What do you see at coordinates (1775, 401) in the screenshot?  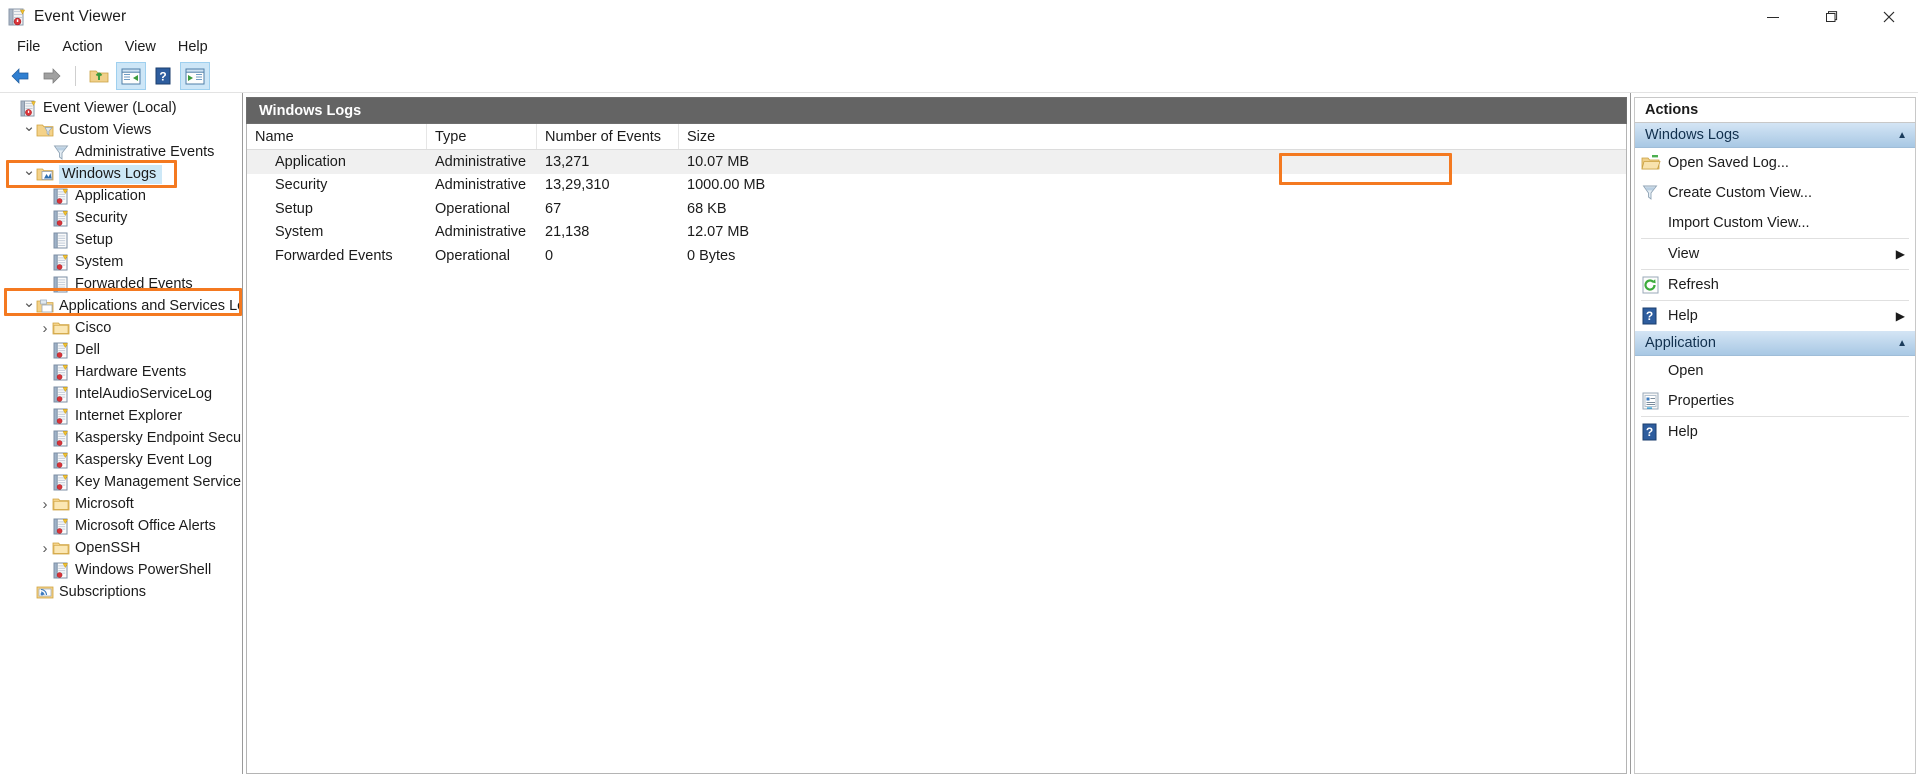 I see `action-item-properties: Properties` at bounding box center [1775, 401].